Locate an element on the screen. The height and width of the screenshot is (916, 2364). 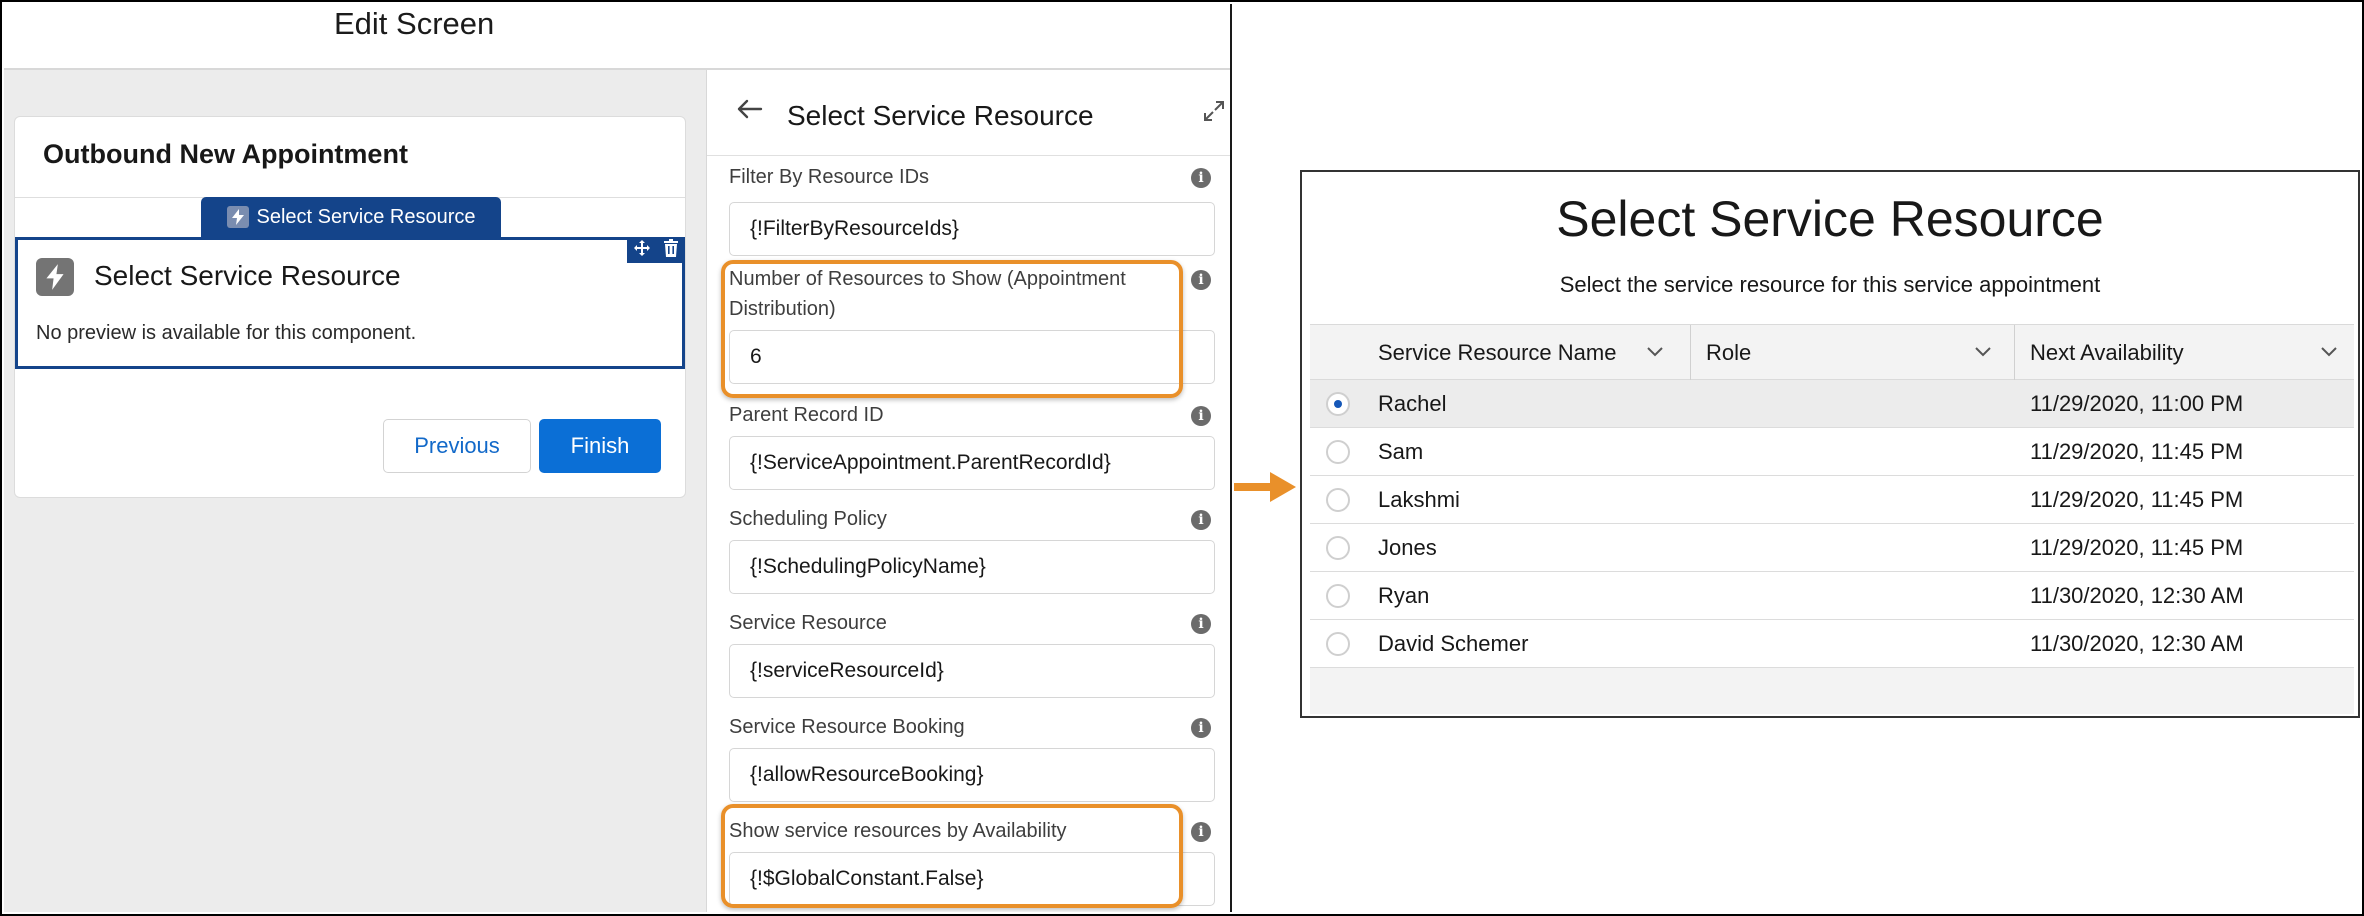
column-header-name: Service Resource Name is located at coordinates (1497, 353).